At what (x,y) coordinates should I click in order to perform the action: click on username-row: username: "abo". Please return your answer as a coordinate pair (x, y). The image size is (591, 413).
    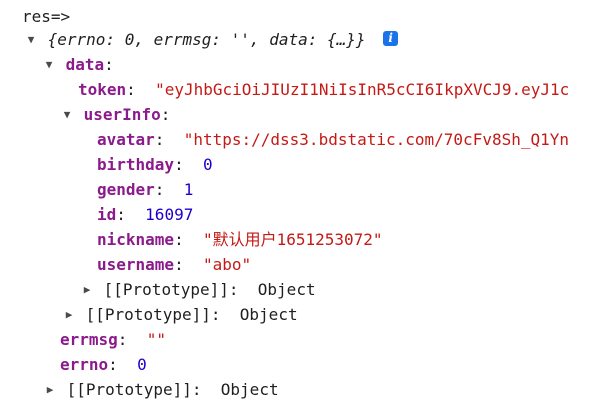
    Looking at the image, I should click on (174, 264).